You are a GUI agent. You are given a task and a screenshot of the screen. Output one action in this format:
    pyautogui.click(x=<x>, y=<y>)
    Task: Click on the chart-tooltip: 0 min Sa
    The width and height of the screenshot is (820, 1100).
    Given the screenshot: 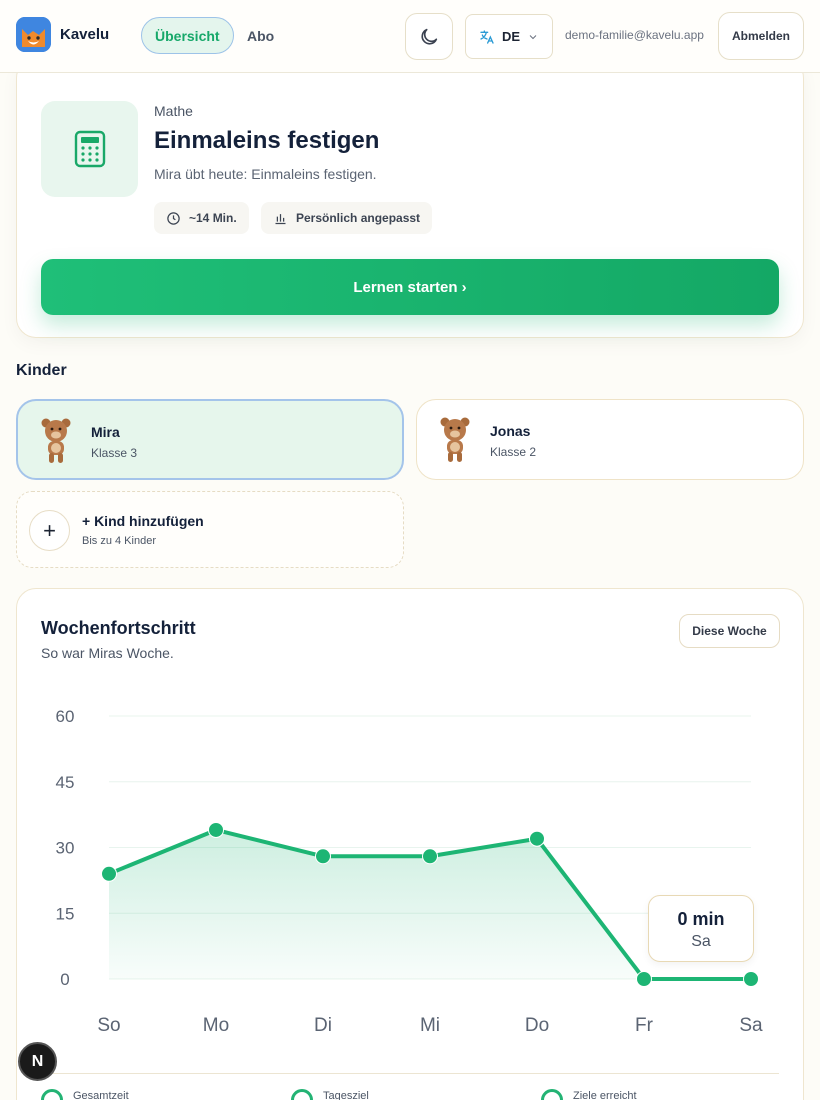 What is the action you would take?
    pyautogui.click(x=701, y=928)
    